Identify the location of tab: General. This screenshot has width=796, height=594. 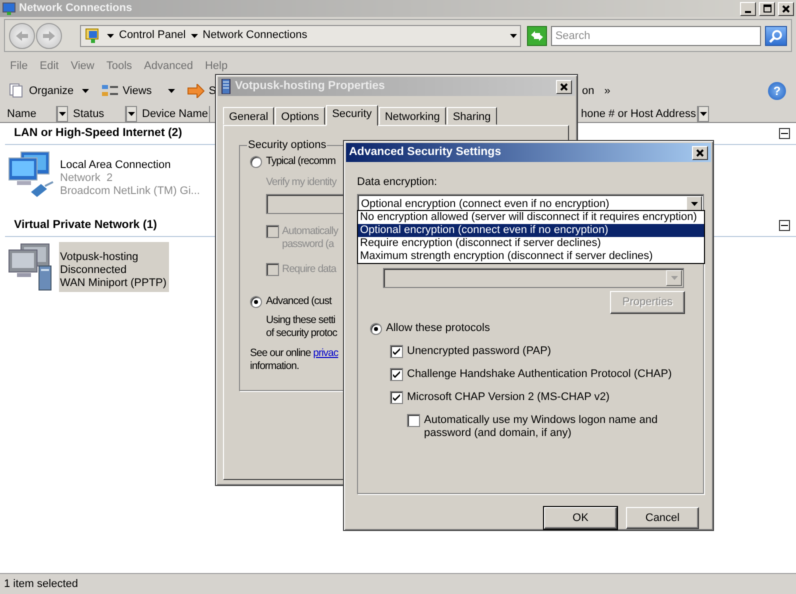
(248, 116).